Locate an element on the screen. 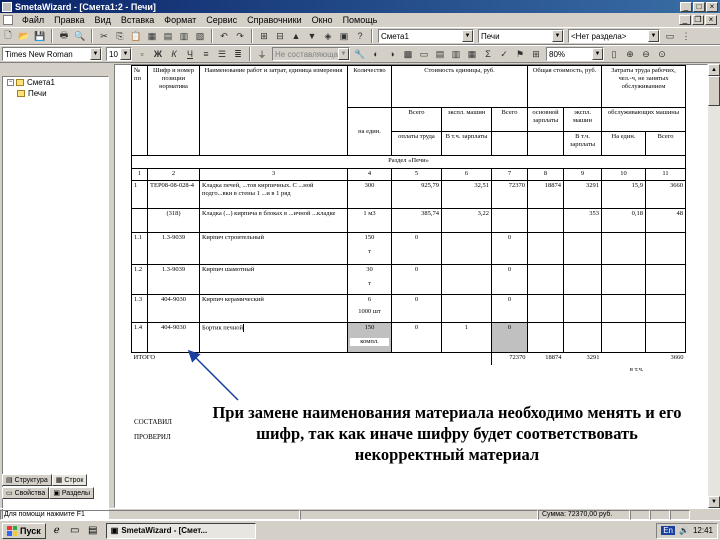 The image size is (720, 540). system-tray: En 🔊 12:41 is located at coordinates (687, 530).